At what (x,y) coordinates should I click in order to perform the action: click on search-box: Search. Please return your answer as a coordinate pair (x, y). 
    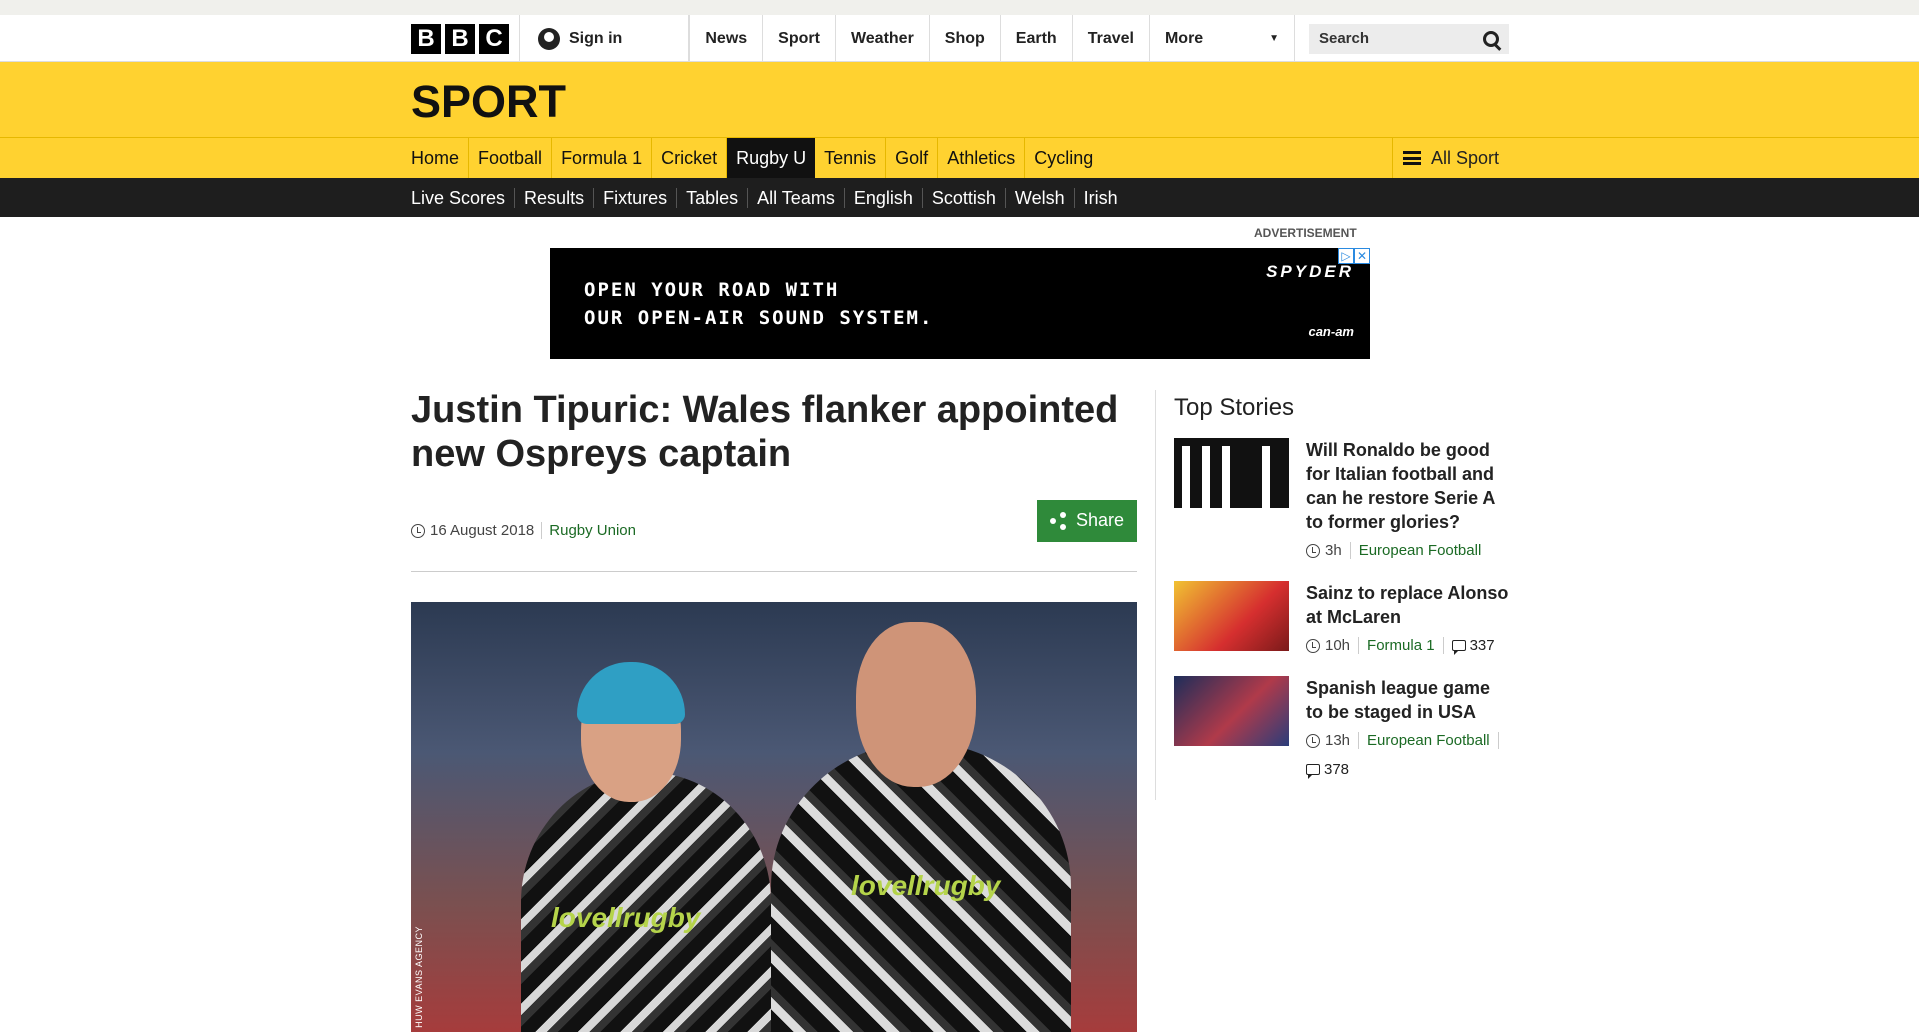
    Looking at the image, I should click on (1408, 38).